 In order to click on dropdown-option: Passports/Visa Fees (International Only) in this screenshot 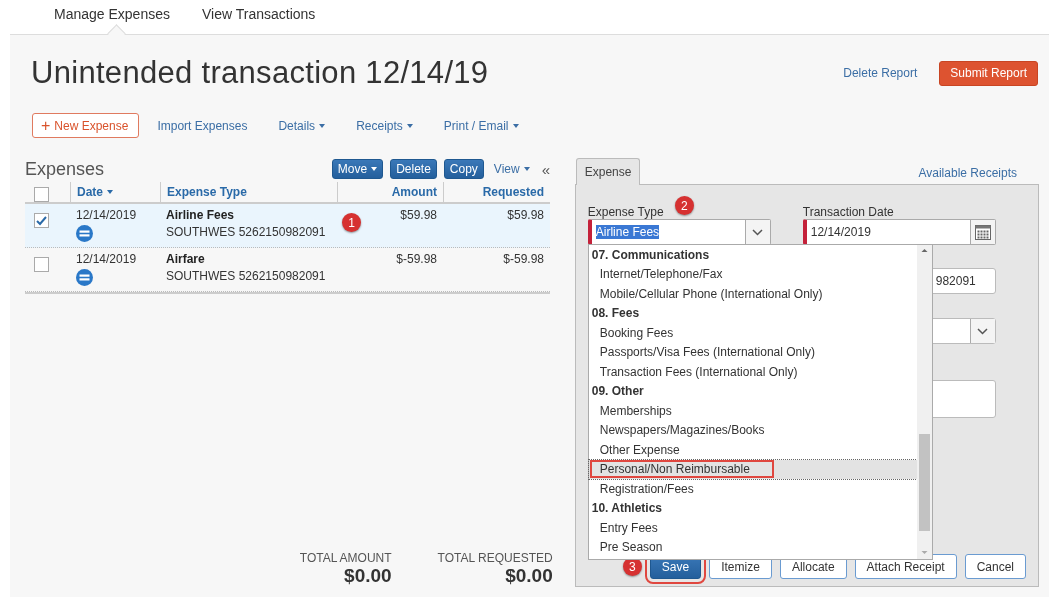, I will do `click(752, 352)`.